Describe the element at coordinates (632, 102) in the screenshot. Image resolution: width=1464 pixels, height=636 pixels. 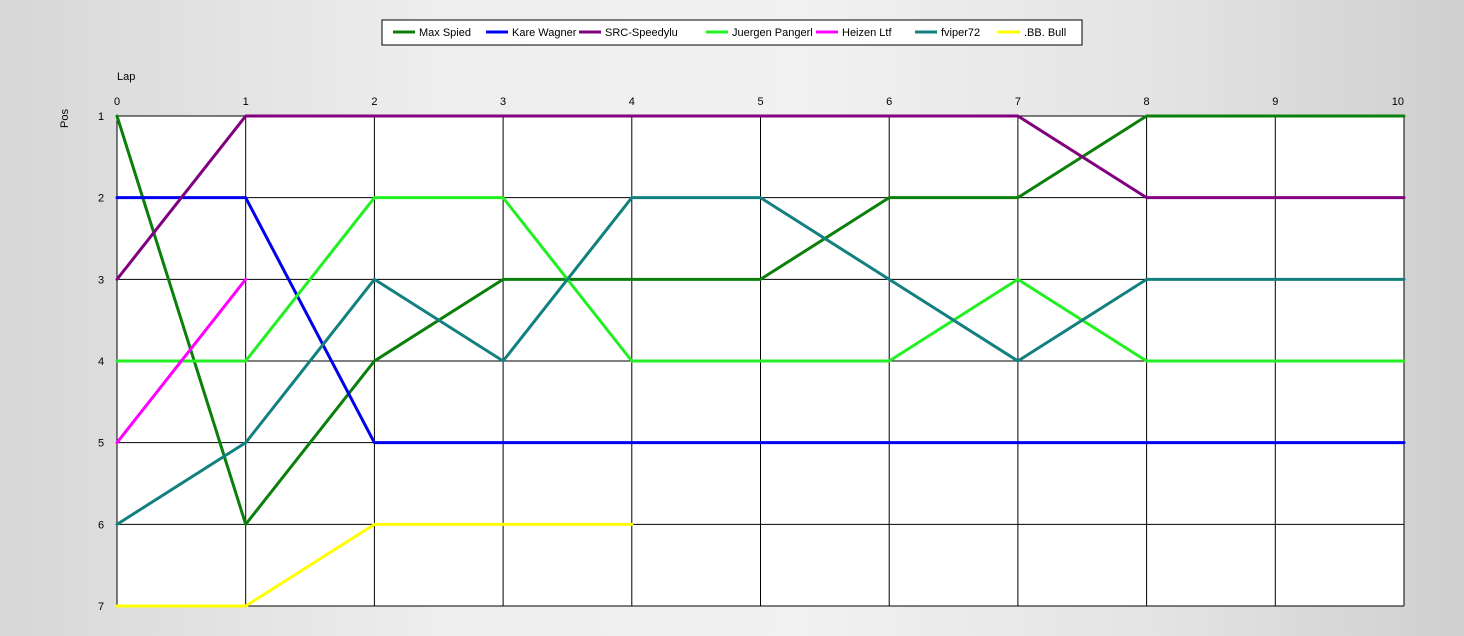
I see `x-tick-label: 4` at that location.